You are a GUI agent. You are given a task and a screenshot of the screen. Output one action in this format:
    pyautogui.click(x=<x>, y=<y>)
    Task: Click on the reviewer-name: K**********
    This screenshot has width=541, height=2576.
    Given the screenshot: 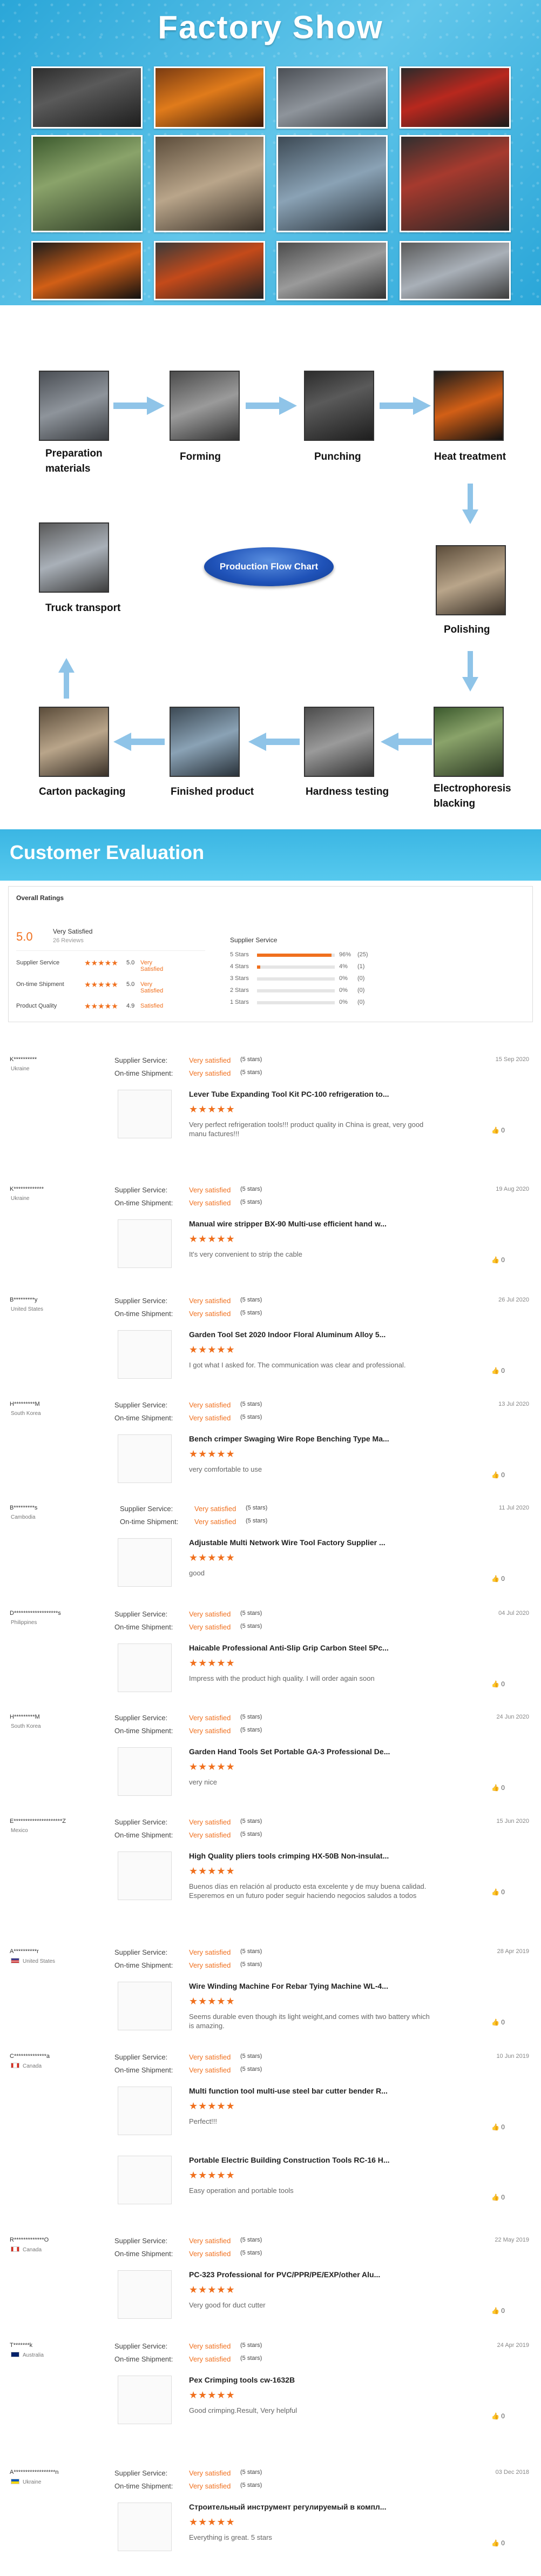 What is the action you would take?
    pyautogui.click(x=23, y=1060)
    